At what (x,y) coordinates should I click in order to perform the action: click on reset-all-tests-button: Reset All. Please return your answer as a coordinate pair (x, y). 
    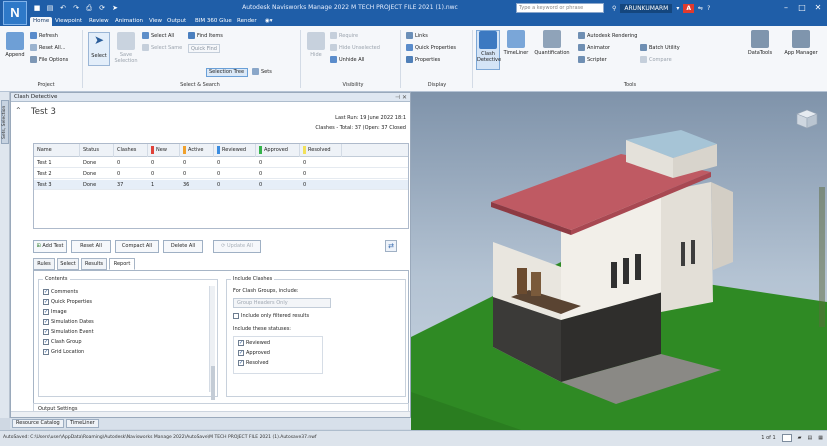
    Looking at the image, I should click on (91, 246).